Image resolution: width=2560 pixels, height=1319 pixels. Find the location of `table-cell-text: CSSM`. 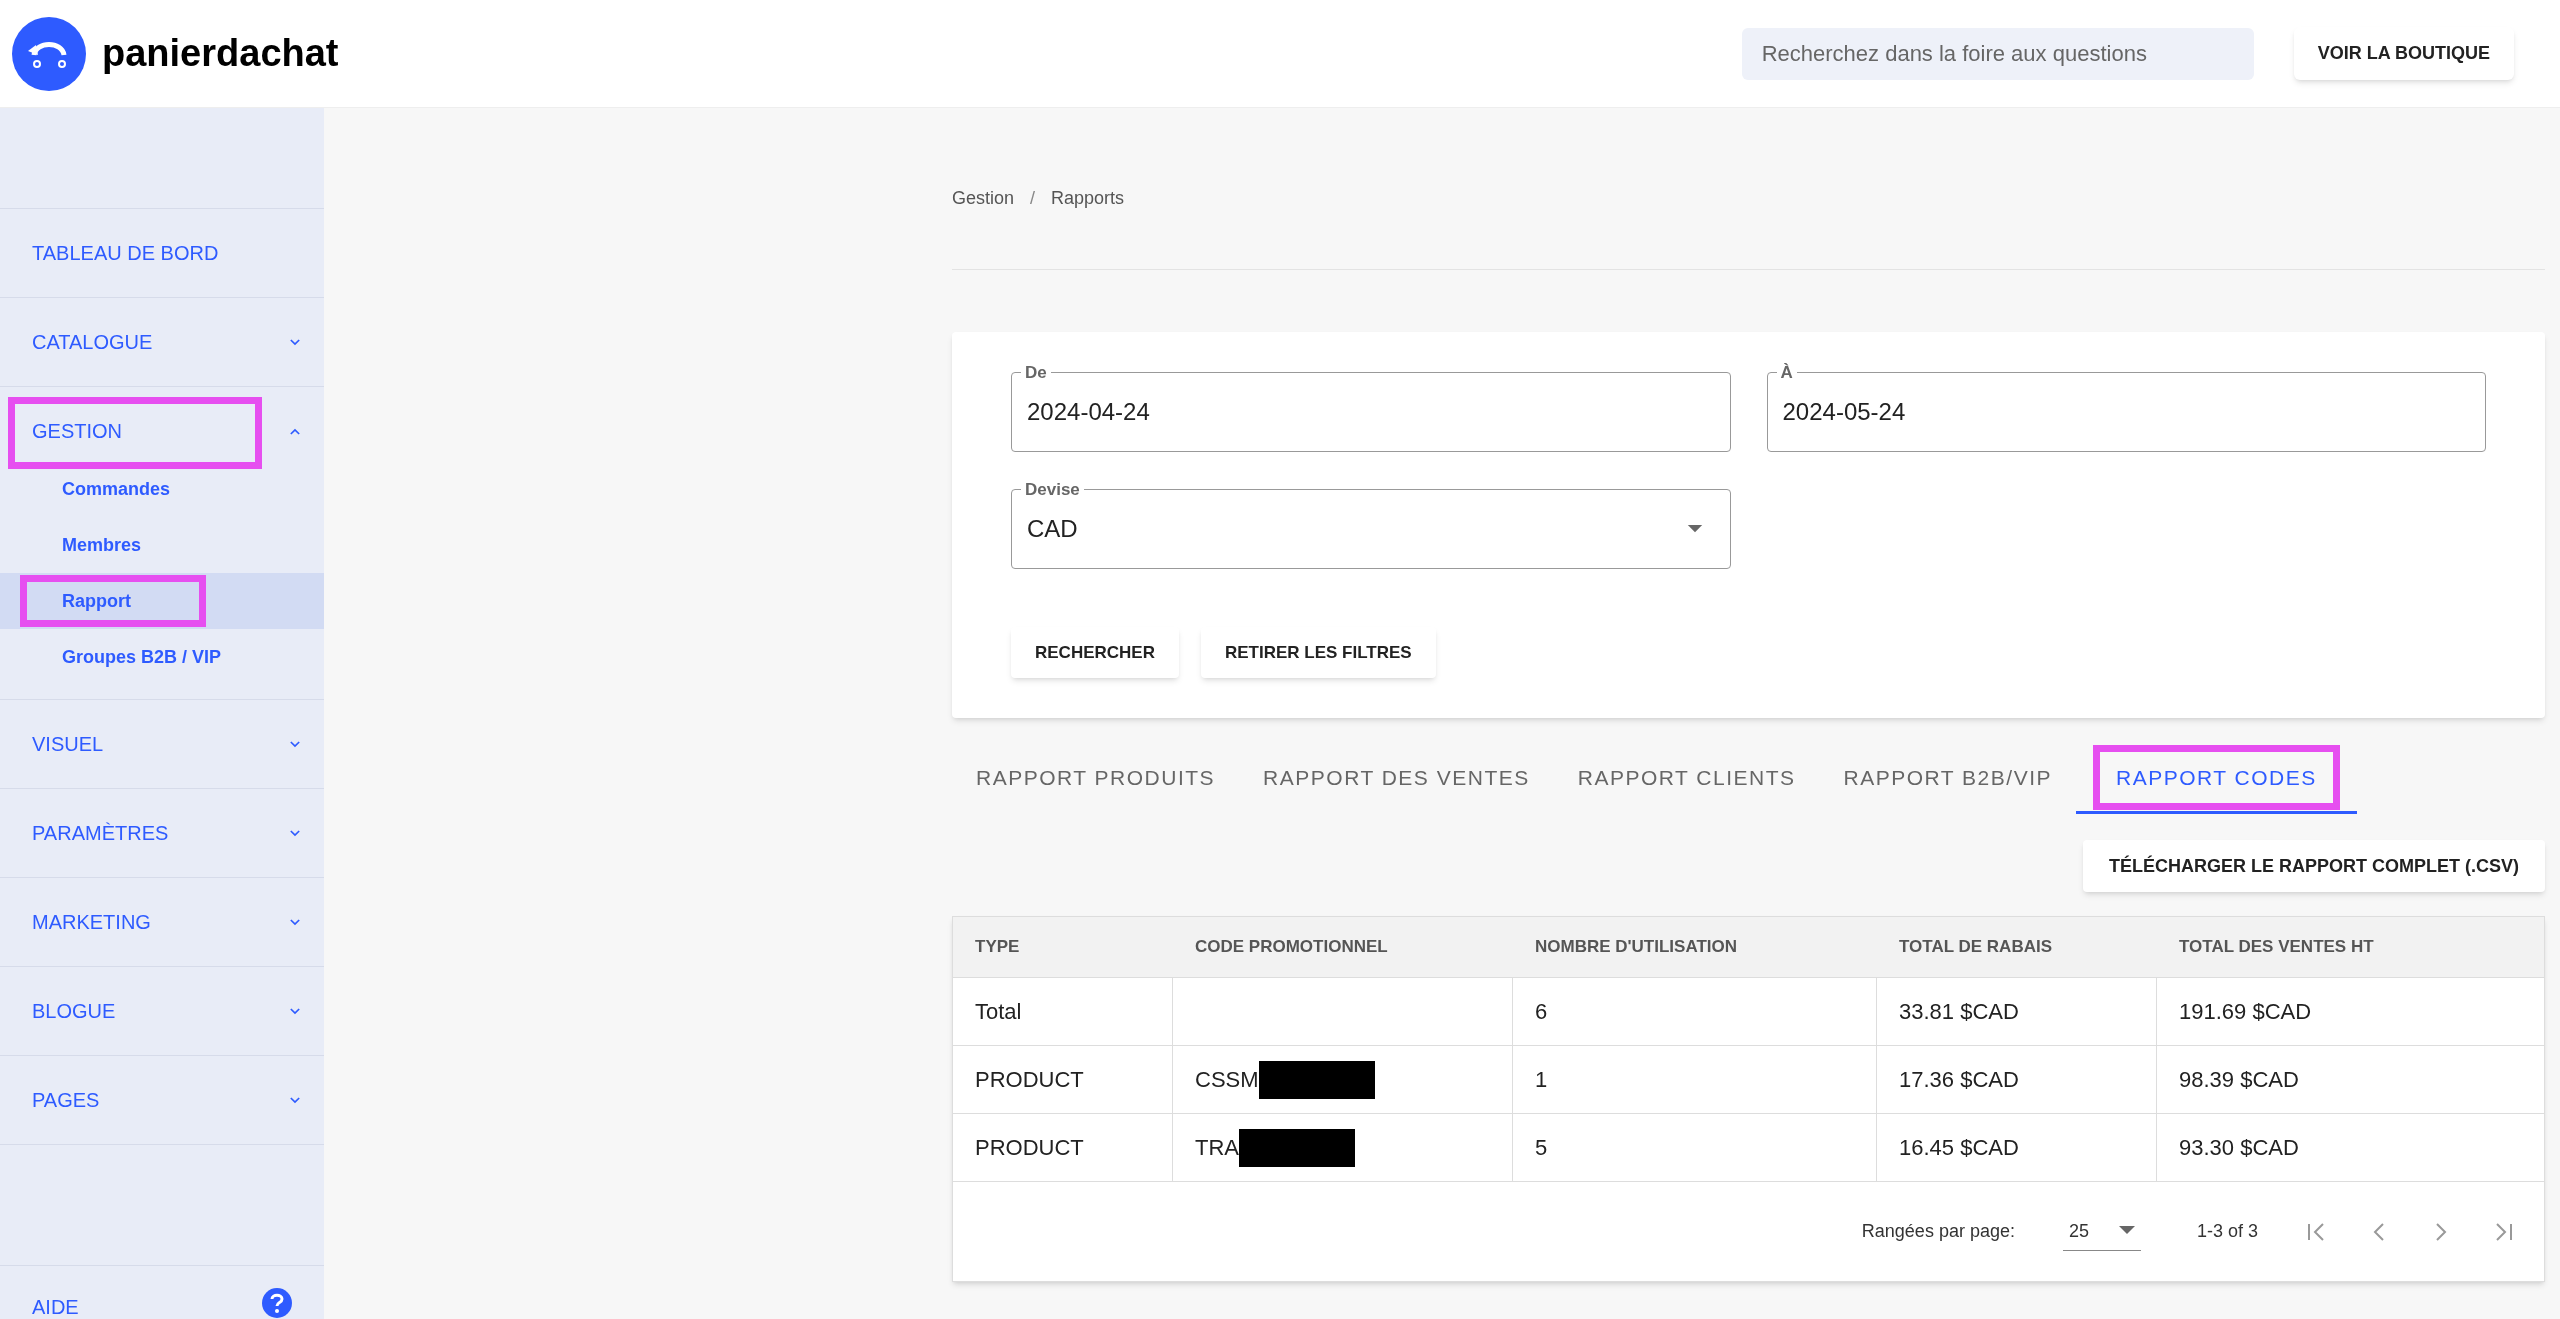

table-cell-text: CSSM is located at coordinates (1227, 1080).